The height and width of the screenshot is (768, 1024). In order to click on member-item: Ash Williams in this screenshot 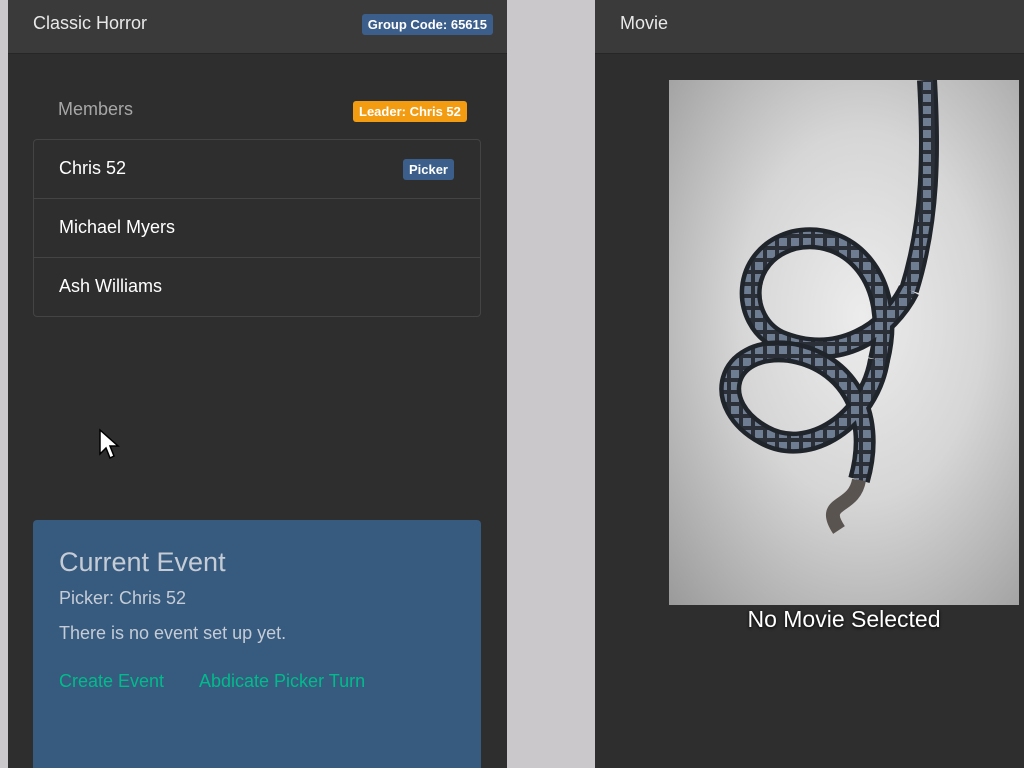, I will do `click(257, 287)`.